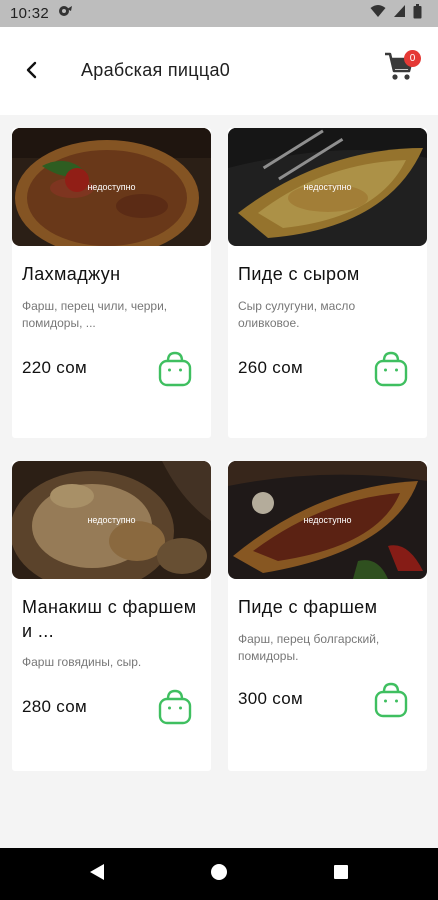 This screenshot has width=438, height=900. I want to click on shopping-cart-icon, so click(399, 69).